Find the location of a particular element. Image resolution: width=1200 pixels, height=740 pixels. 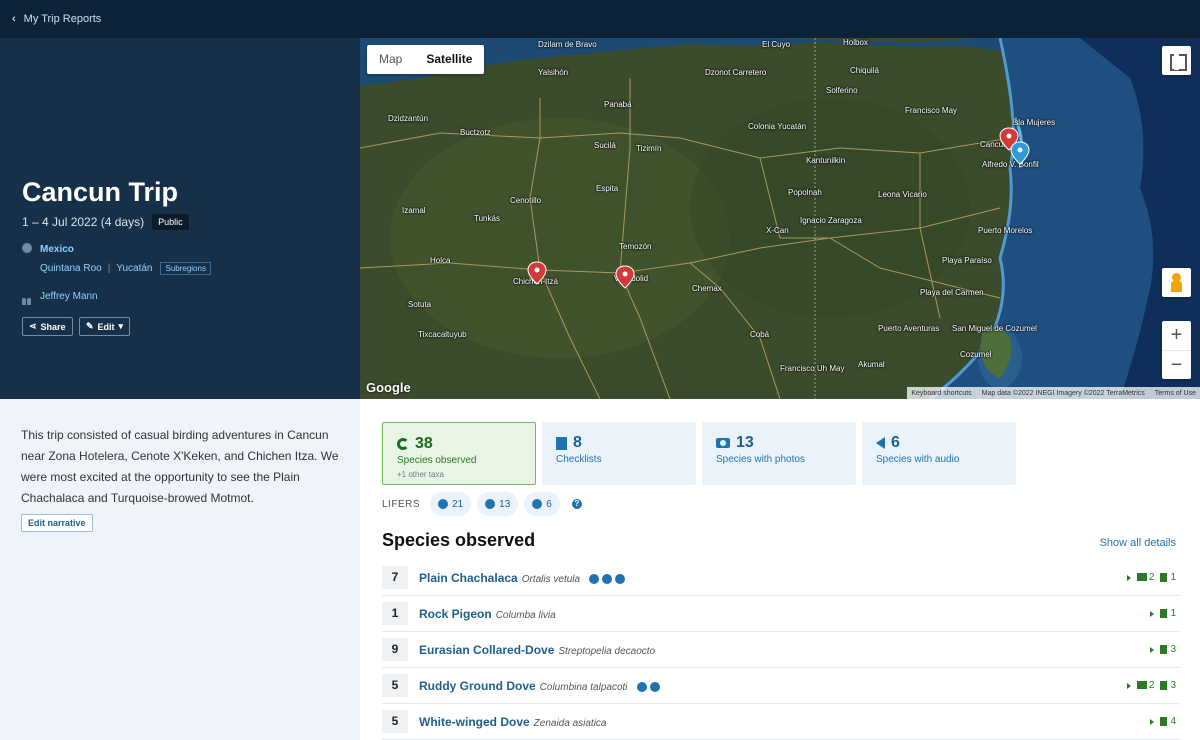

stat-species-observed: 38 Species observed +1 other taxa is located at coordinates (459, 453).